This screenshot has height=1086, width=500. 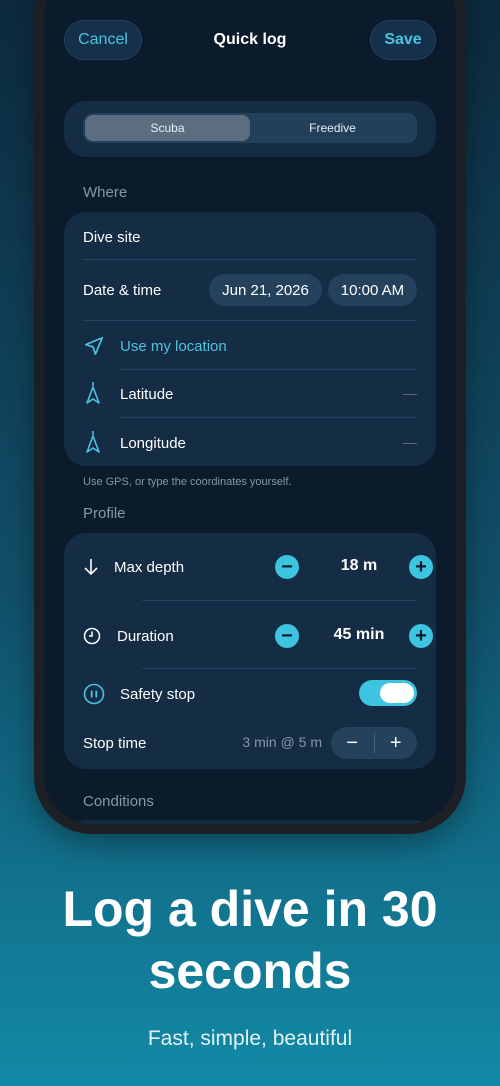 What do you see at coordinates (118, 801) in the screenshot?
I see `section-conditions-label: Conditions` at bounding box center [118, 801].